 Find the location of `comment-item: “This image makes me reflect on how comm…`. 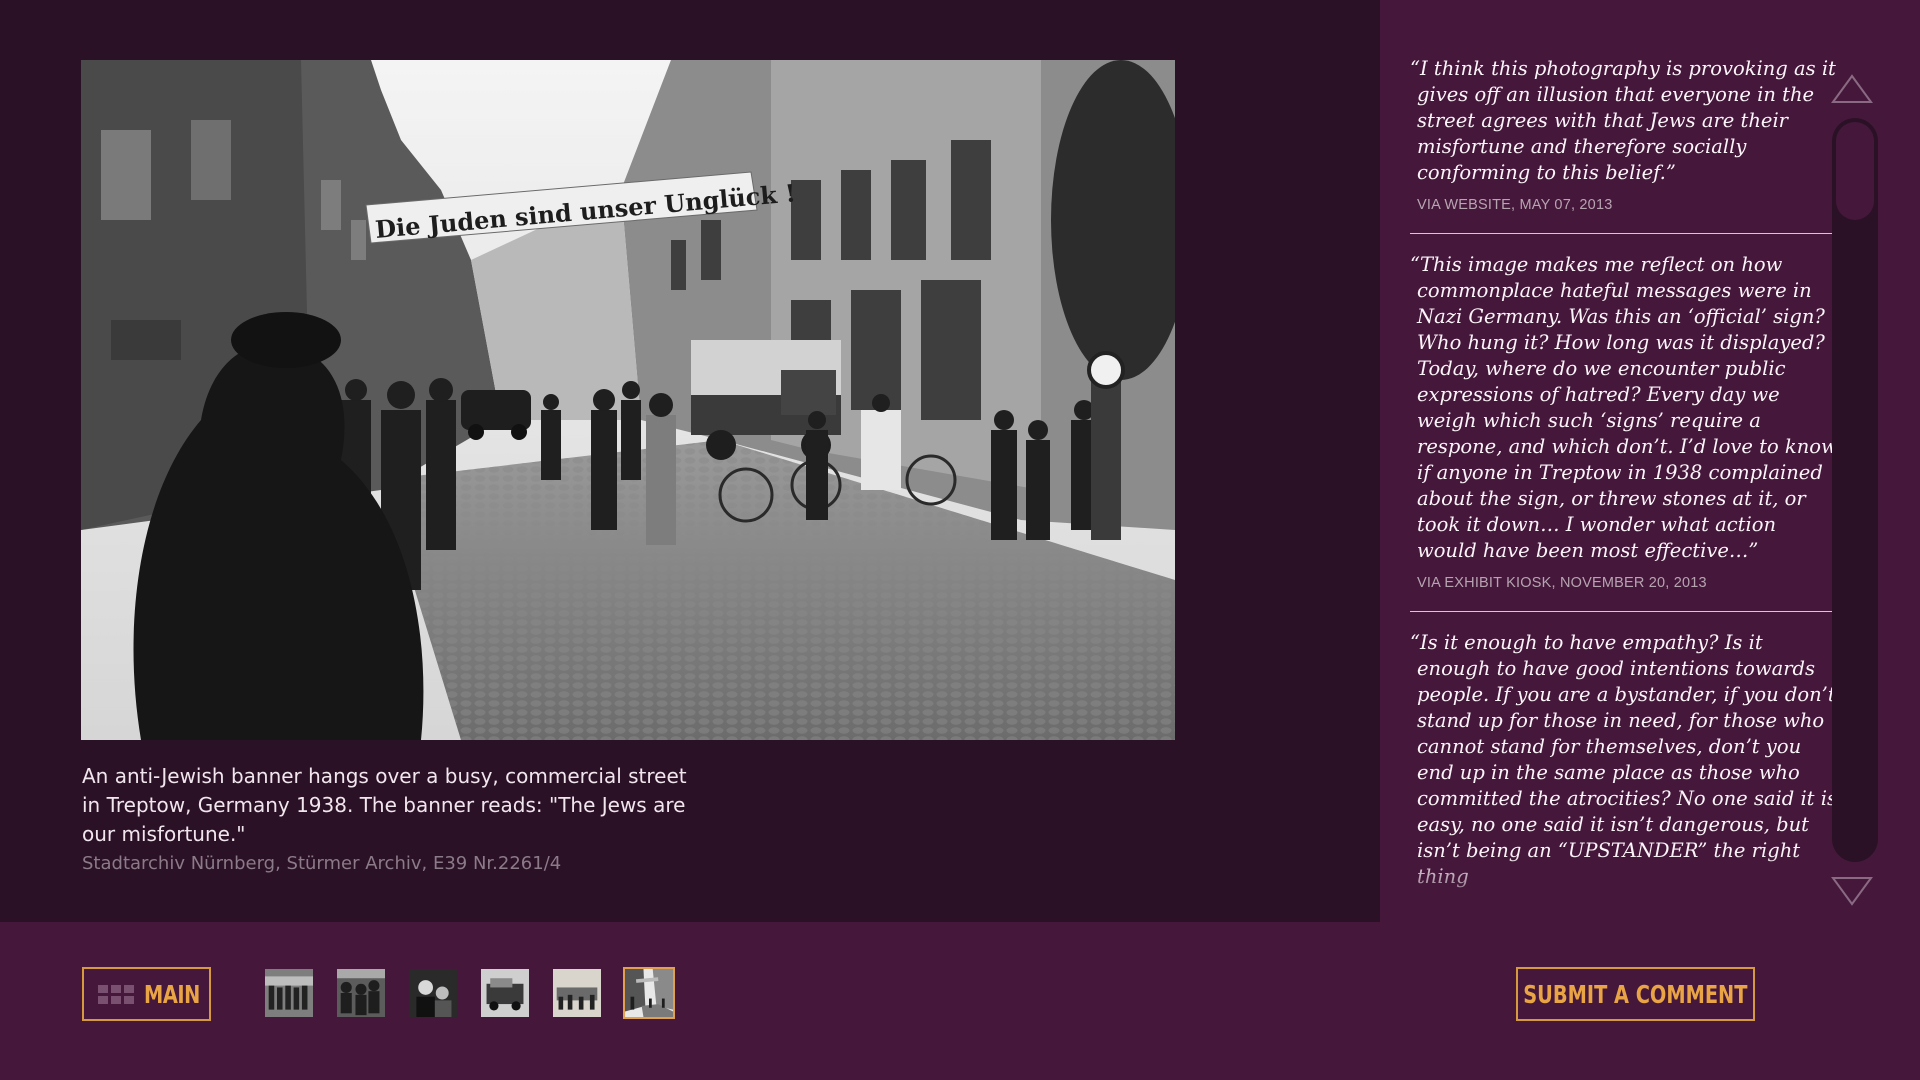

comment-item: “This image makes me reflect on how comm… is located at coordinates (1625, 432).